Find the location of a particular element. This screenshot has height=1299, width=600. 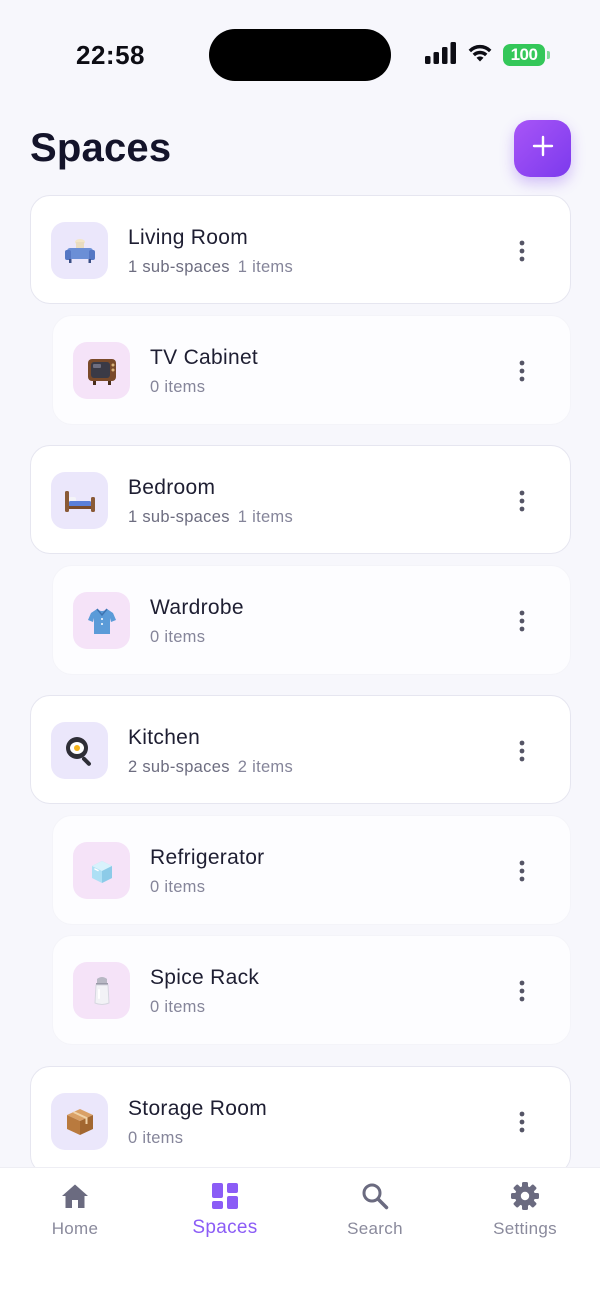

space-name: TV Cabinet is located at coordinates (204, 357).